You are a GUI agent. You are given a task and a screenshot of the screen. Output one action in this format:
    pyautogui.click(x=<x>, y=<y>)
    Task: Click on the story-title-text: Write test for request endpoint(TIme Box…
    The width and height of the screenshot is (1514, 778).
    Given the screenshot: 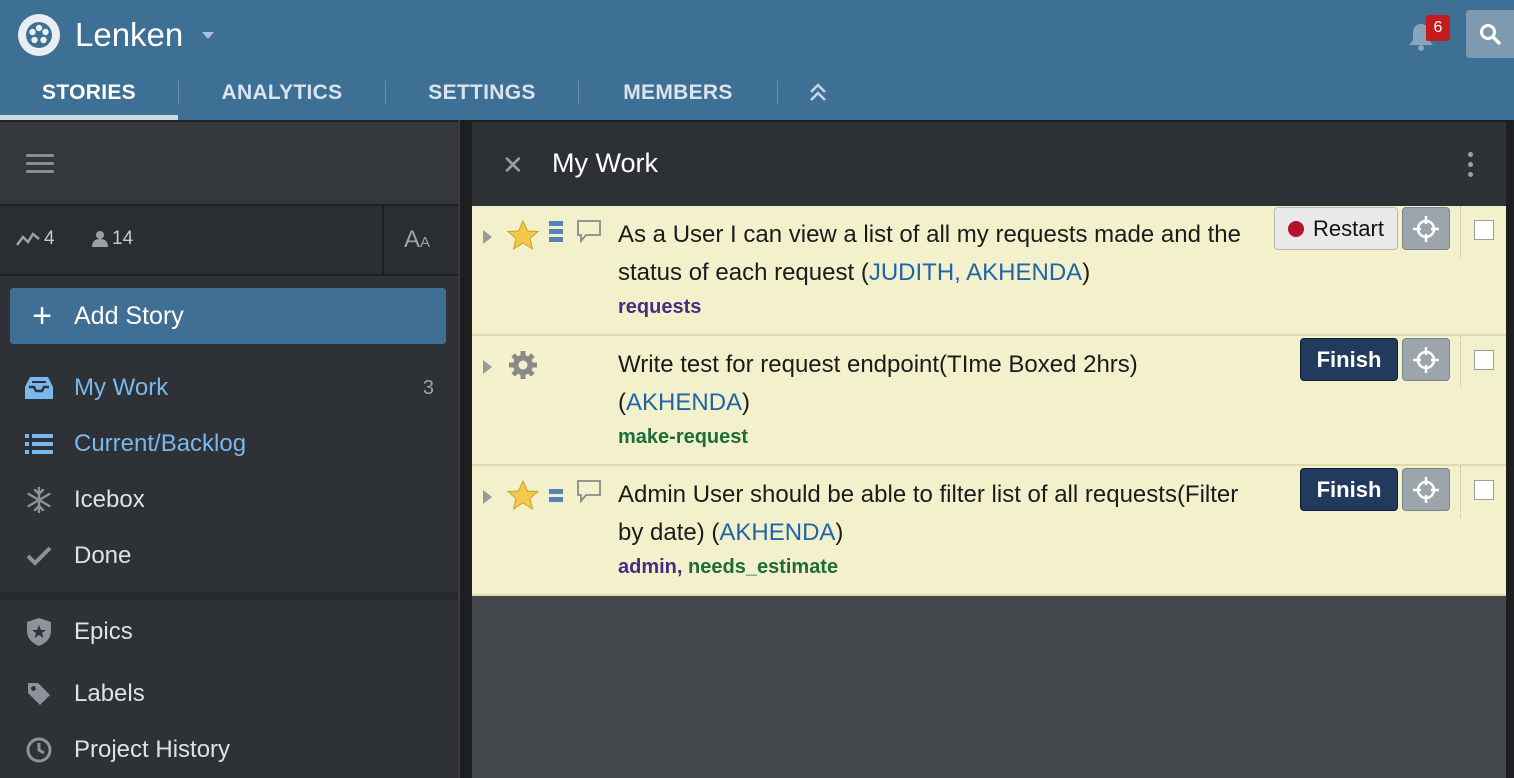 What is the action you would take?
    pyautogui.click(x=878, y=364)
    